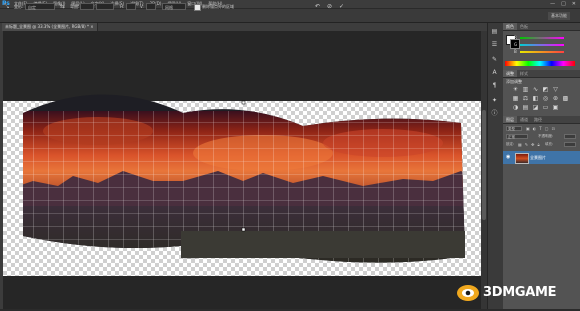 This screenshot has width=580, height=311. Describe the element at coordinates (494, 72) in the screenshot. I see `character-icon: A` at that location.